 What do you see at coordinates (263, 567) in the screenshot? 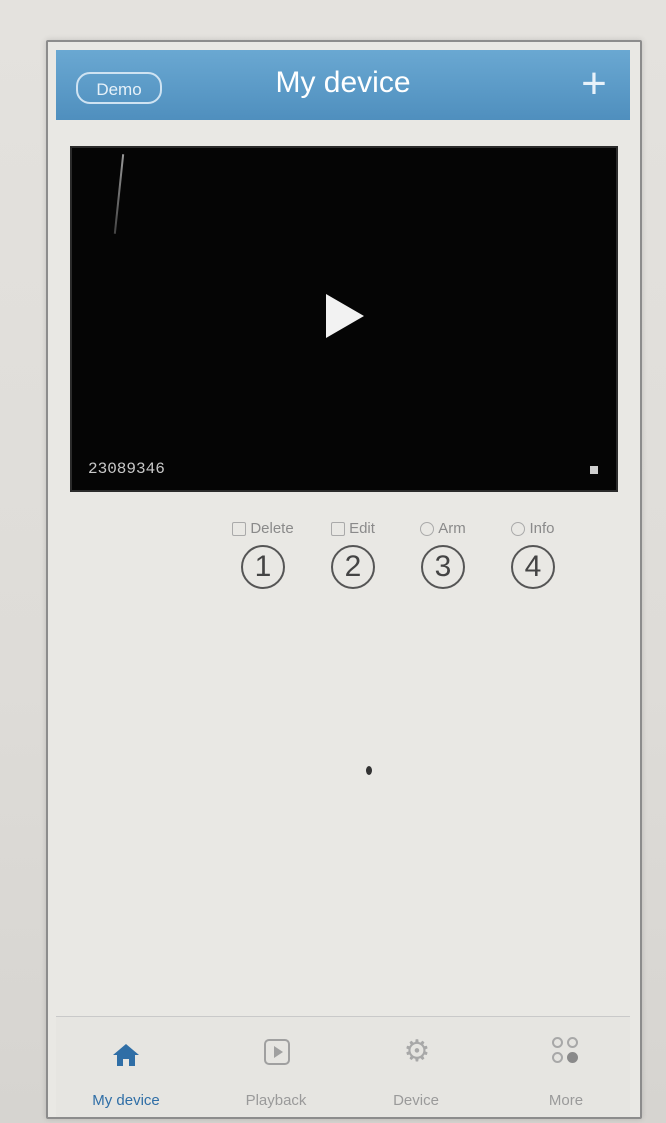
I see `marker-1: 1` at bounding box center [263, 567].